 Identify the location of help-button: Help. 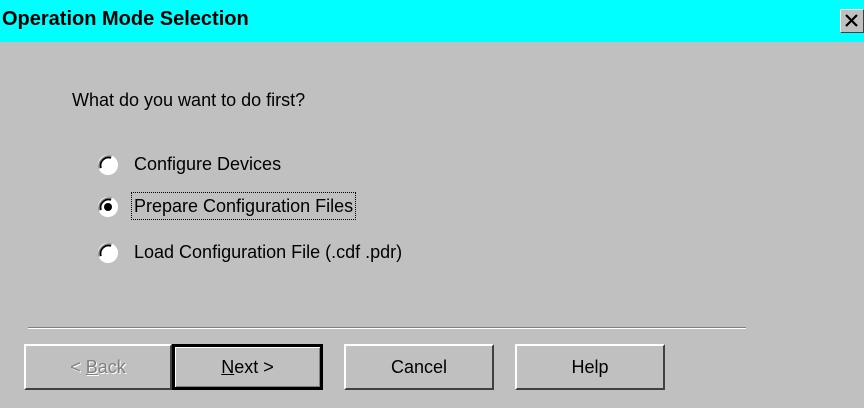
(590, 367).